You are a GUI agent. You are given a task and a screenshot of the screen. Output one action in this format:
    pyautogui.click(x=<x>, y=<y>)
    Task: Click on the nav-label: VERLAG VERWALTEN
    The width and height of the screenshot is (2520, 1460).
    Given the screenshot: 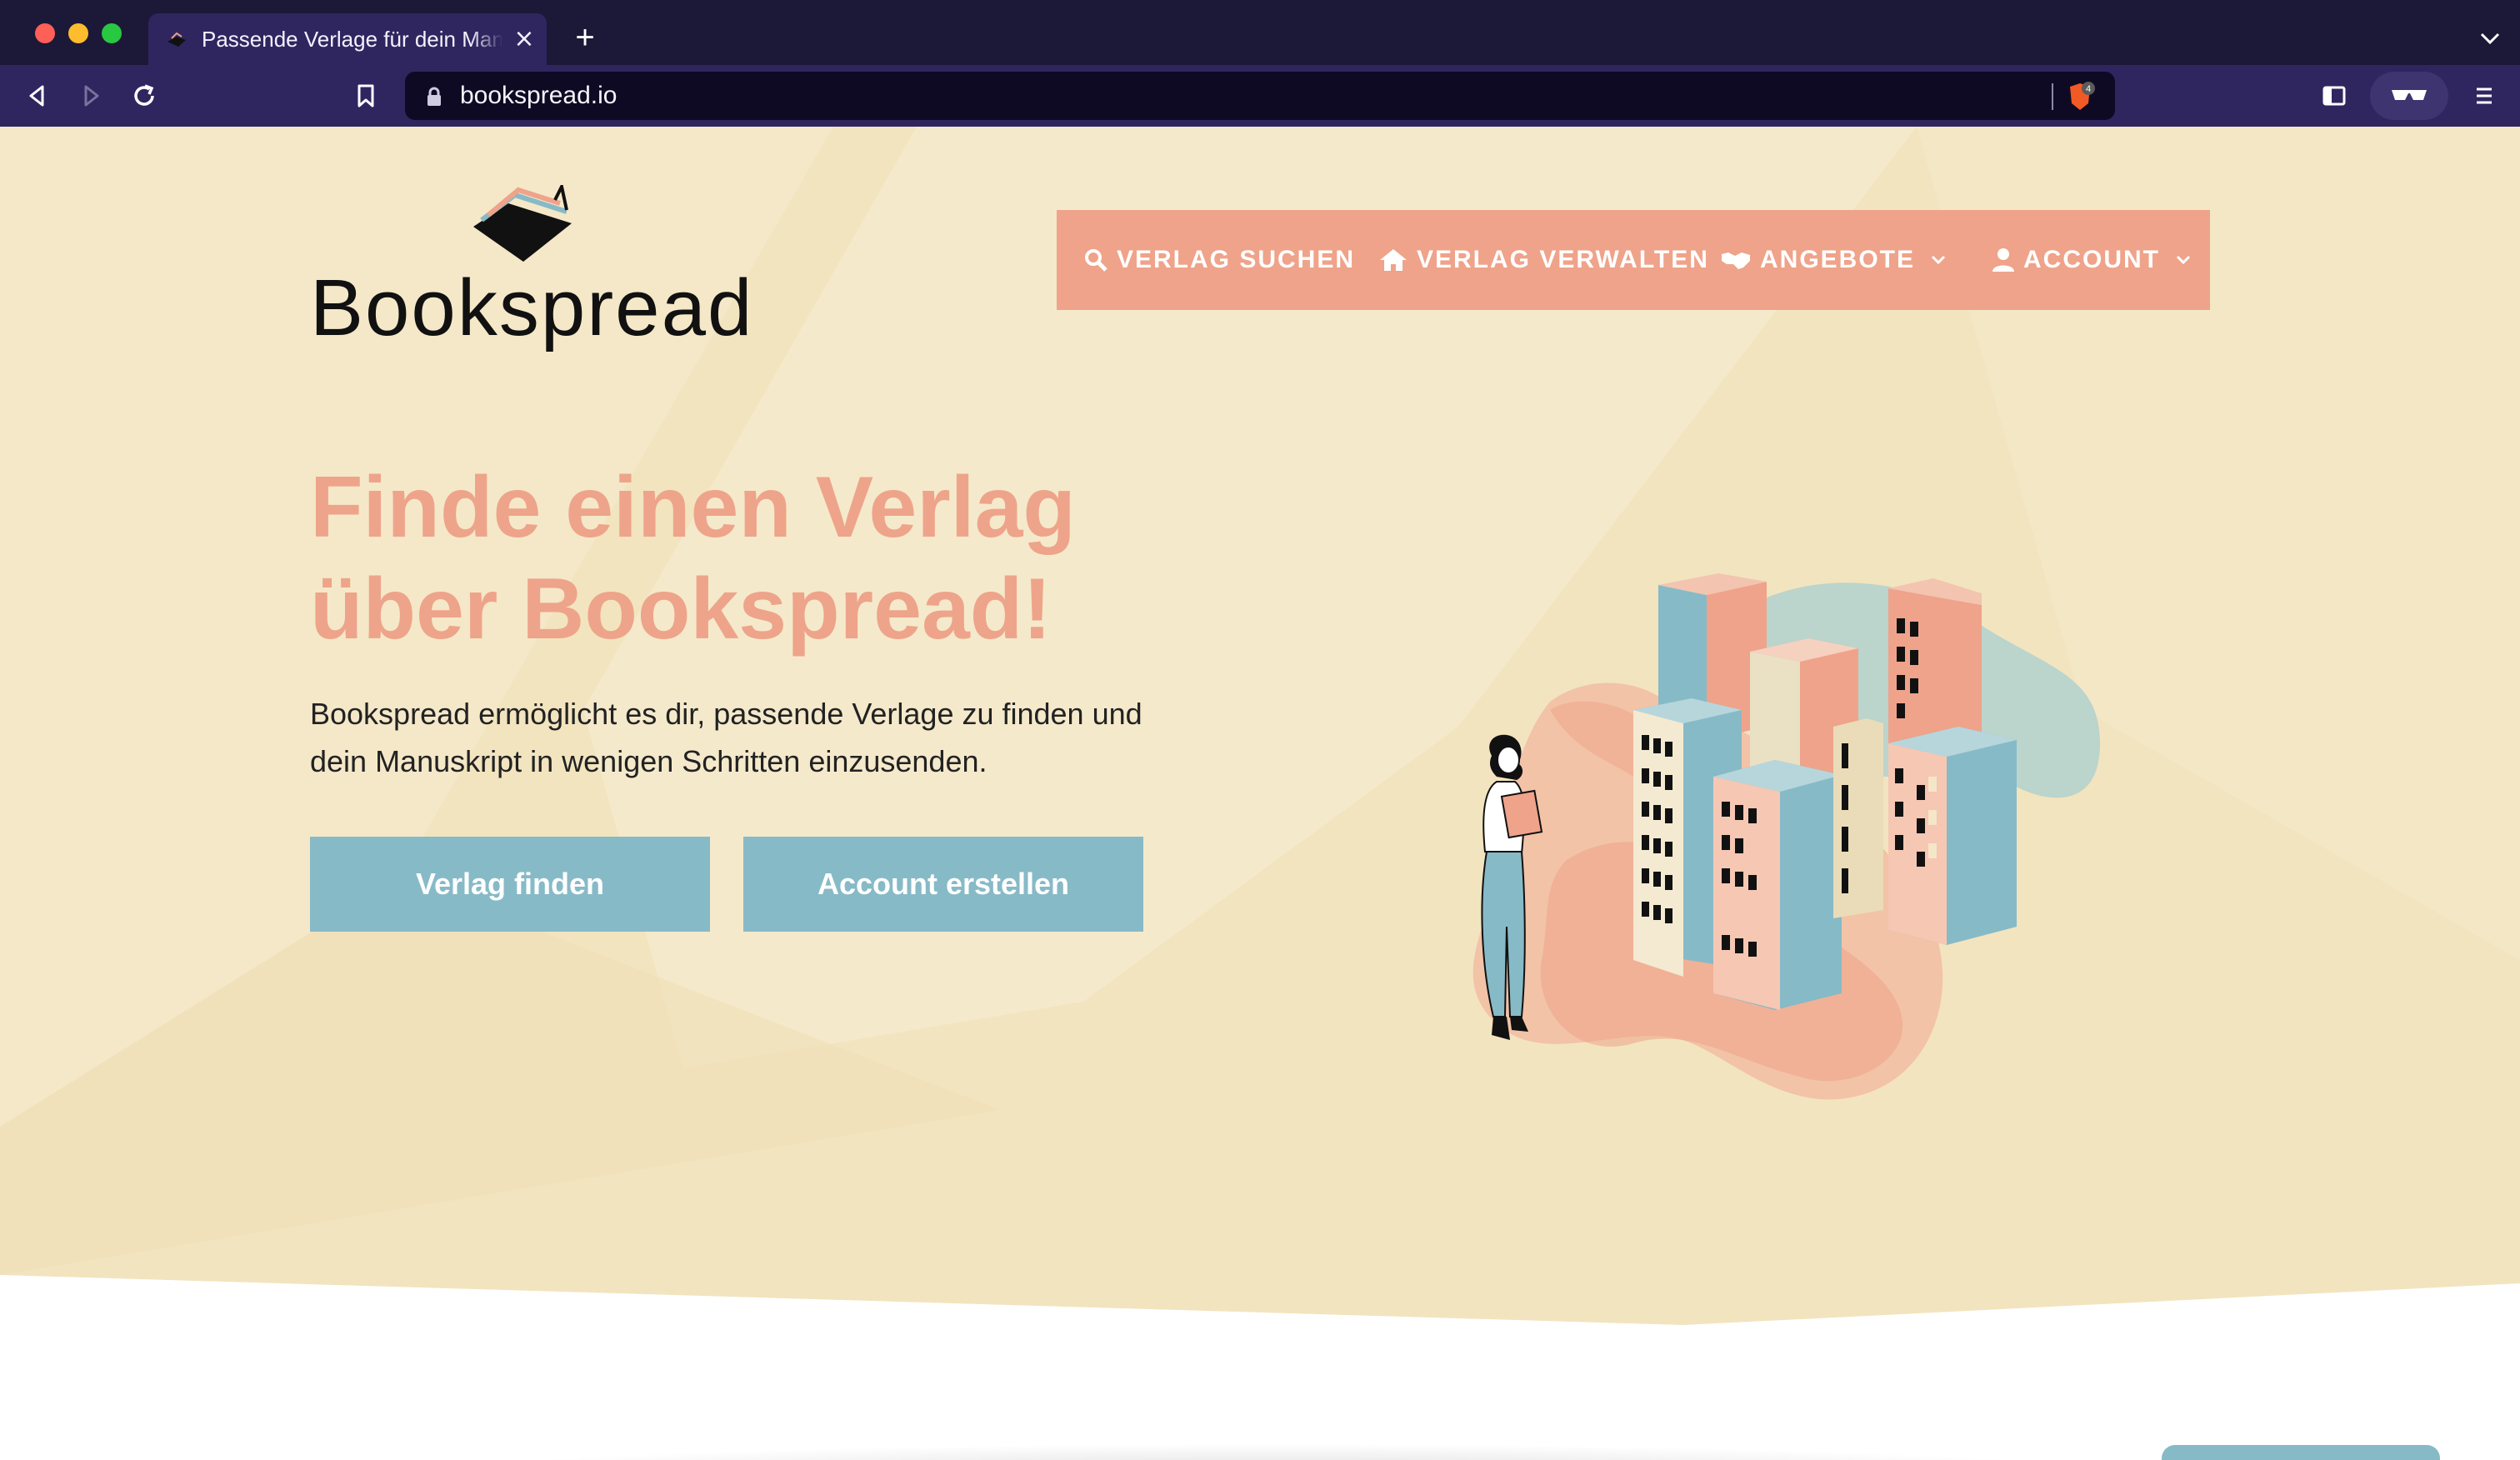 What is the action you would take?
    pyautogui.click(x=1563, y=259)
    